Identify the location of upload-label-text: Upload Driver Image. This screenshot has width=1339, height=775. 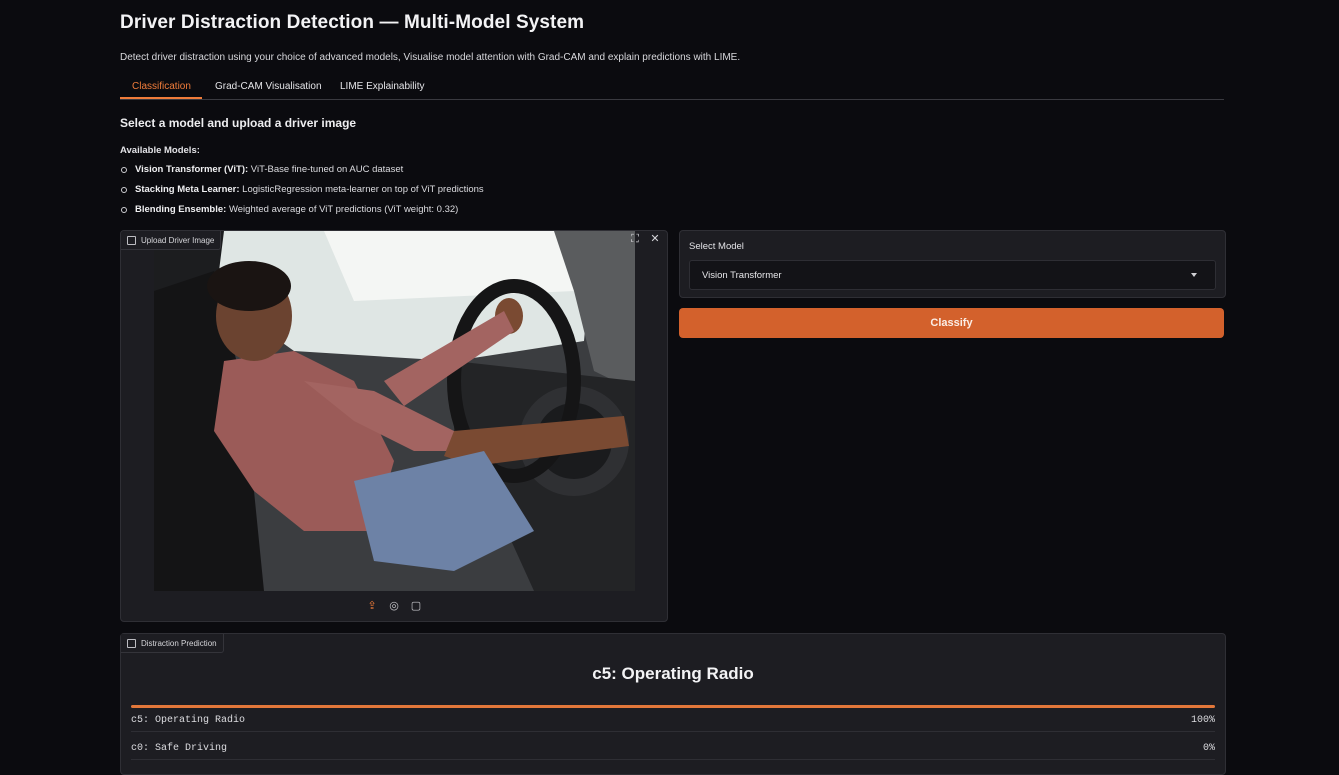
(178, 240).